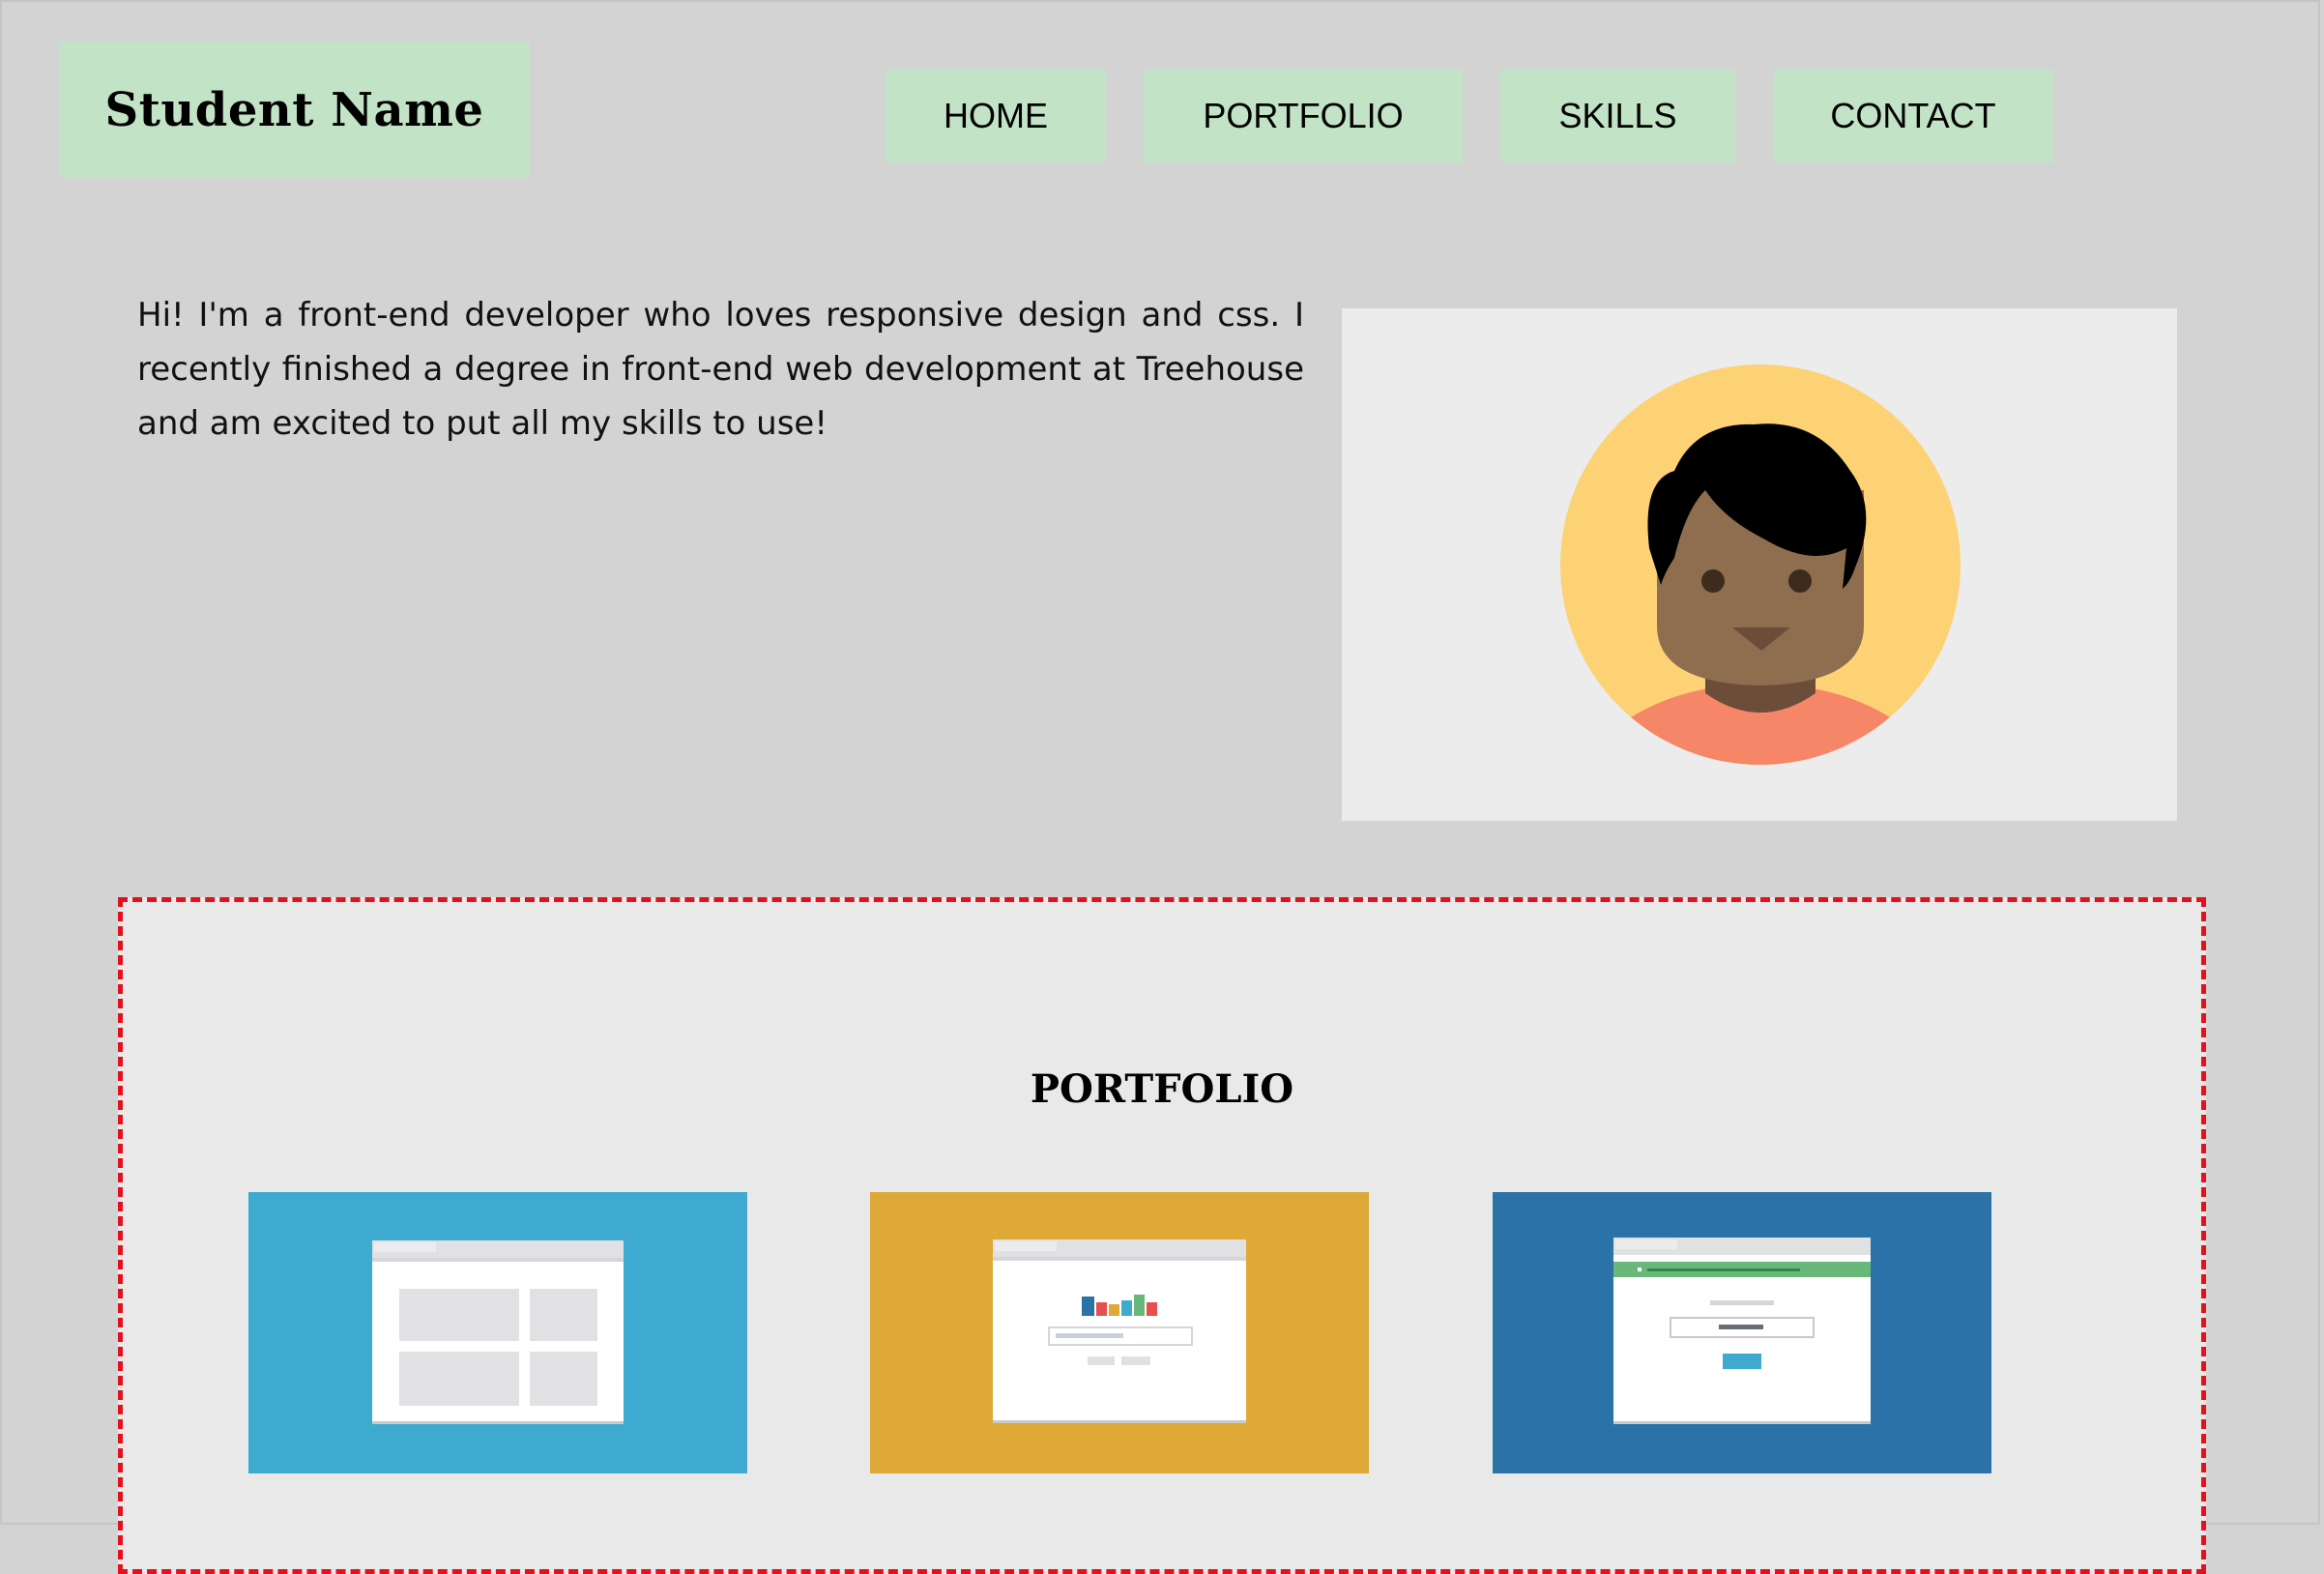 This screenshot has height=1574, width=2324. I want to click on avatar-panel, so click(1759, 564).